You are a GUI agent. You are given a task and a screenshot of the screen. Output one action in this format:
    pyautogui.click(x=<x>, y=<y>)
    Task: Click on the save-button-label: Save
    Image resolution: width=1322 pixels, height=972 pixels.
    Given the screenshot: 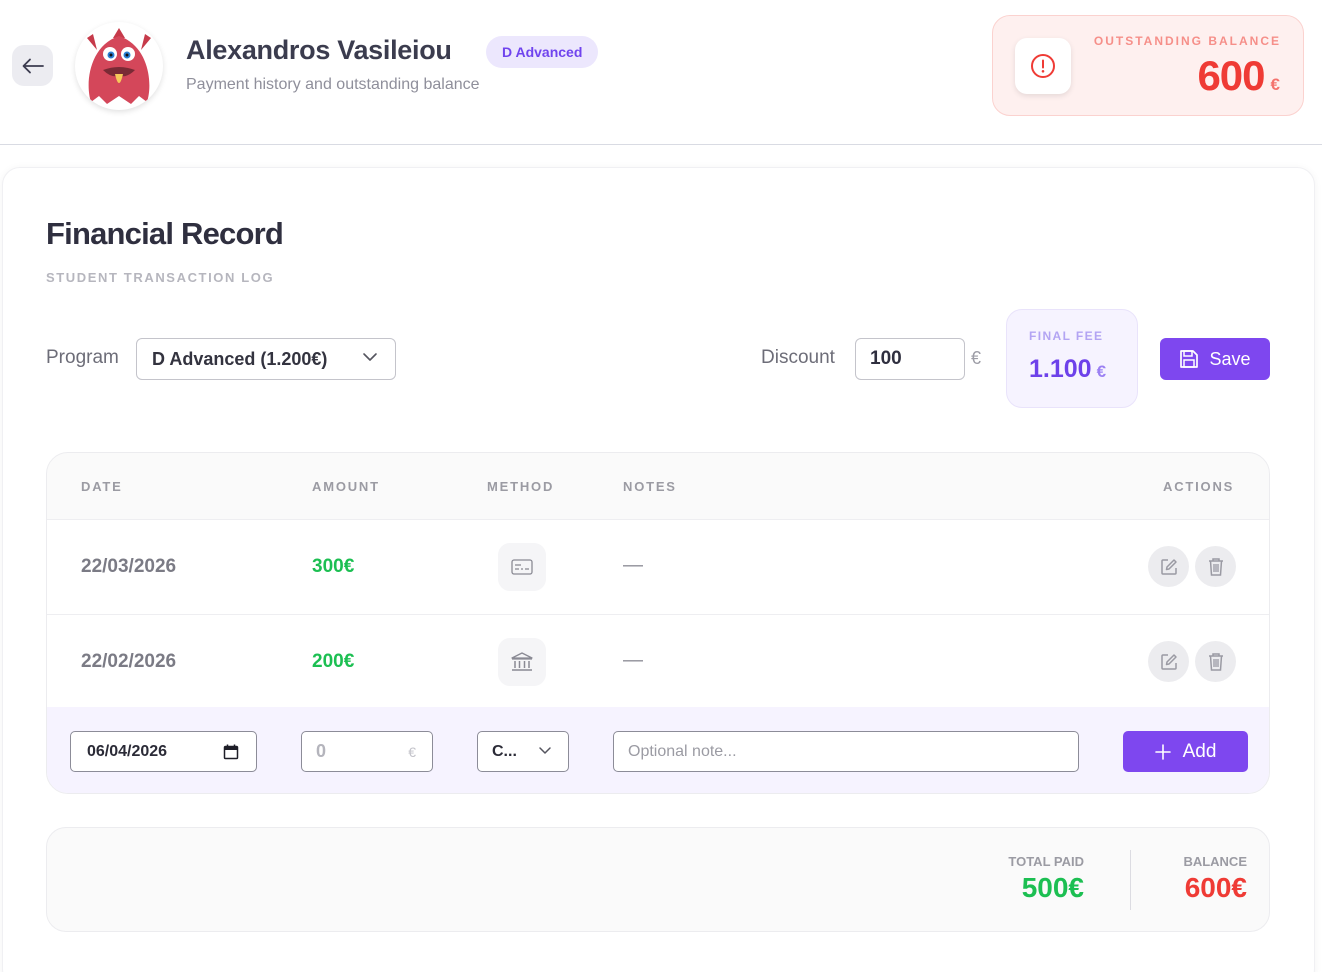 What is the action you would take?
    pyautogui.click(x=1230, y=358)
    